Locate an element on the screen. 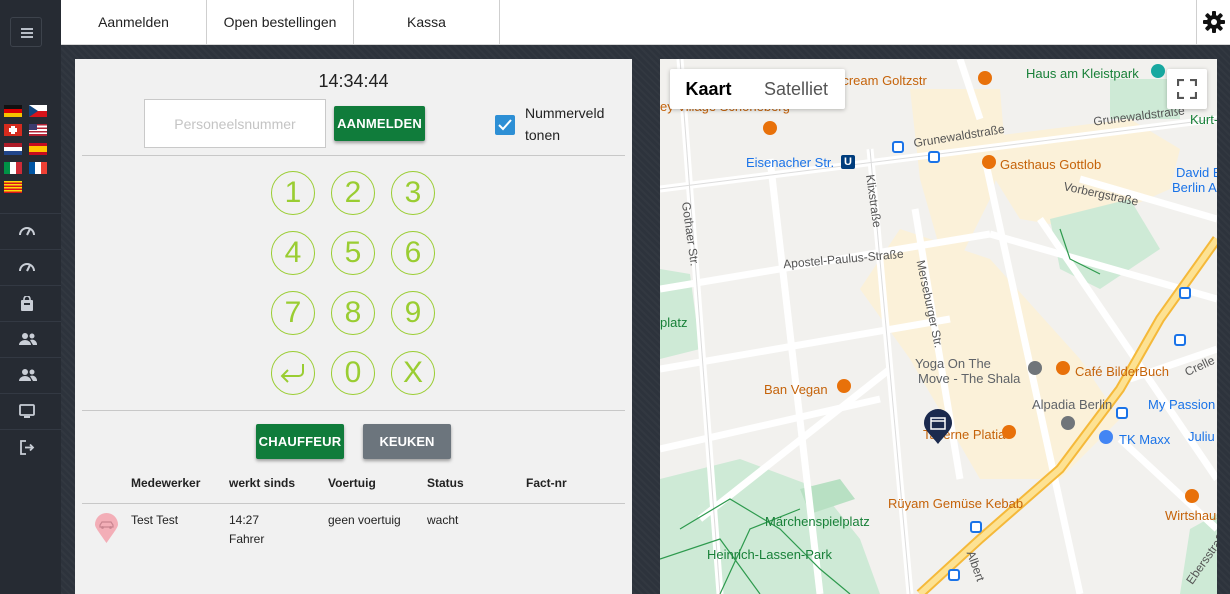 Image resolution: width=1230 pixels, height=594 pixels. sidebar-item-logout is located at coordinates (30, 447).